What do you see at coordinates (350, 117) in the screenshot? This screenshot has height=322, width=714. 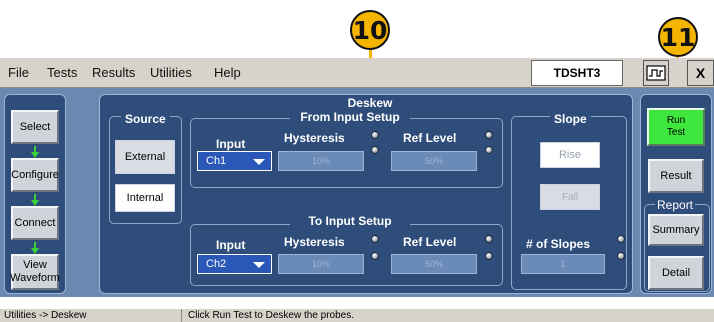 I see `from-input-title: From Input Setup` at bounding box center [350, 117].